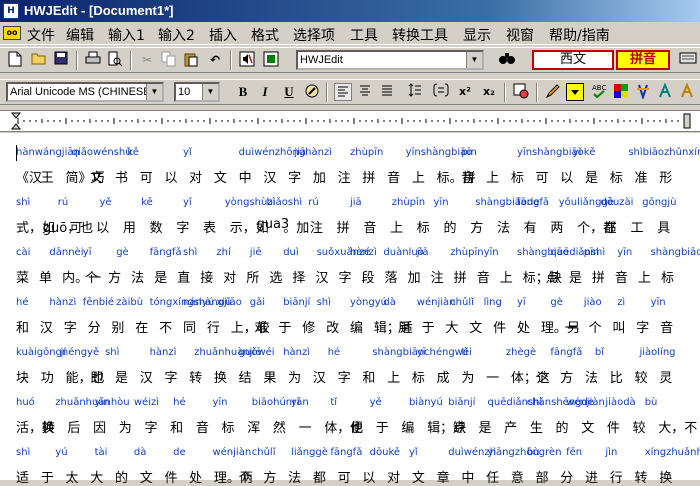 The image size is (700, 486). Describe the element at coordinates (41, 35) in the screenshot. I see `menu-file: 文件` at that location.